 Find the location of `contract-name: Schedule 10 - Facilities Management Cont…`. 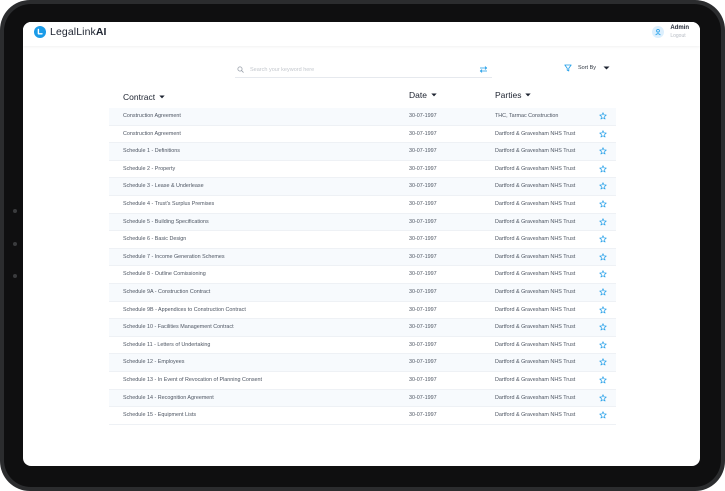

contract-name: Schedule 10 - Facilities Management Cont… is located at coordinates (178, 327).